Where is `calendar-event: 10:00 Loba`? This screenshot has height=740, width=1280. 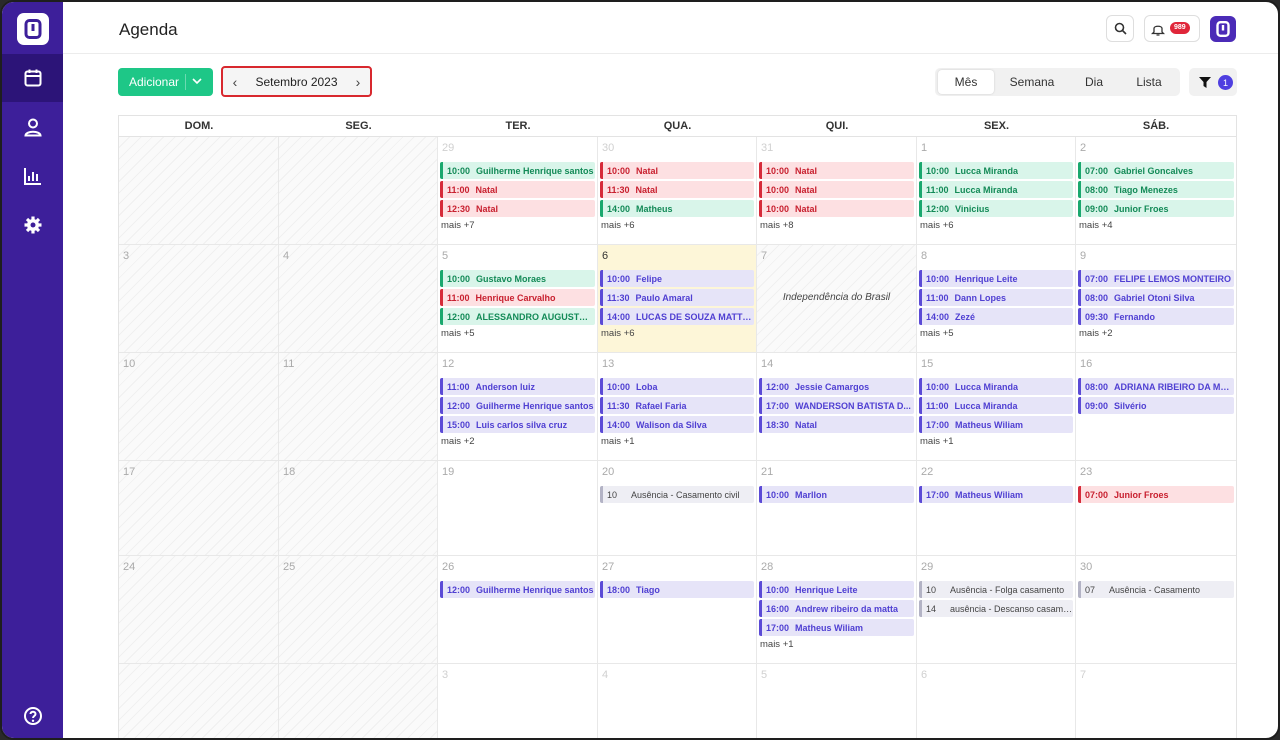
calendar-event: 10:00 Loba is located at coordinates (677, 386).